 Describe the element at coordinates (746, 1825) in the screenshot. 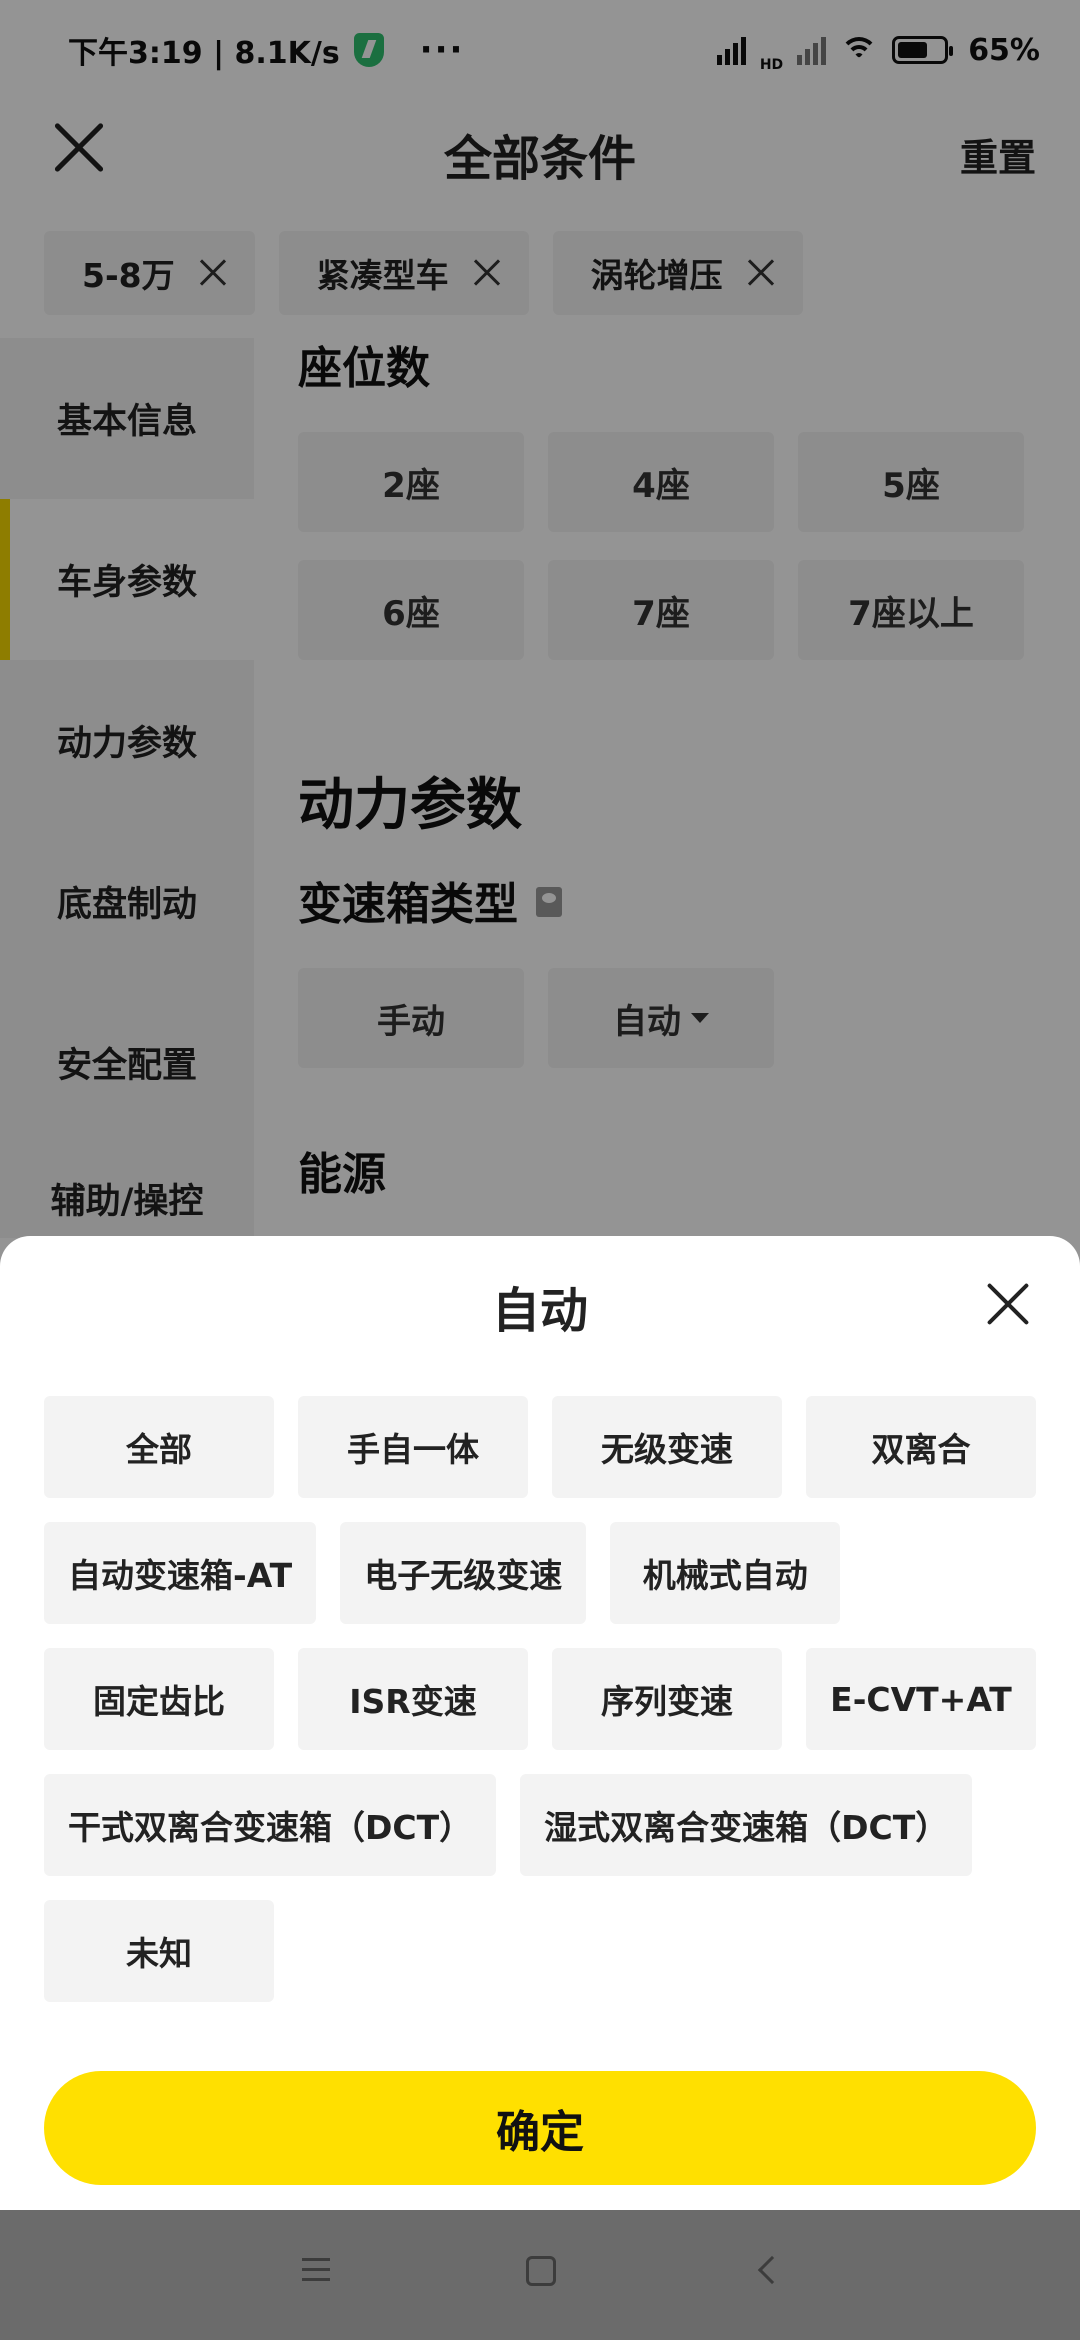

I see `option-chip: 湿式双离合变速箱（DCT）` at that location.